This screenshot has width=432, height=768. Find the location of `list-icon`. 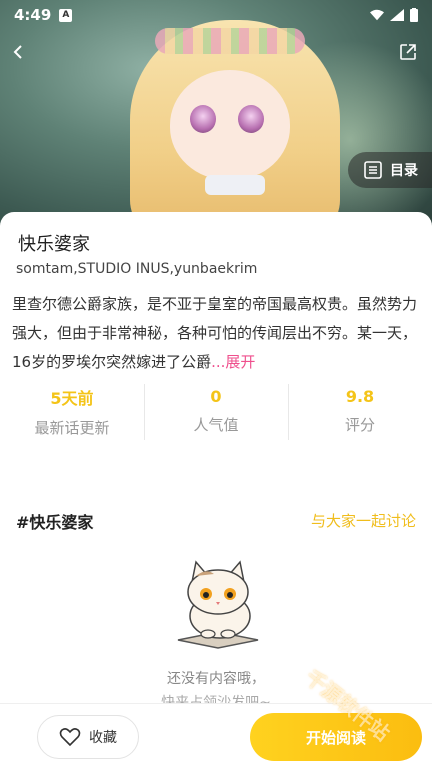

list-icon is located at coordinates (373, 170).